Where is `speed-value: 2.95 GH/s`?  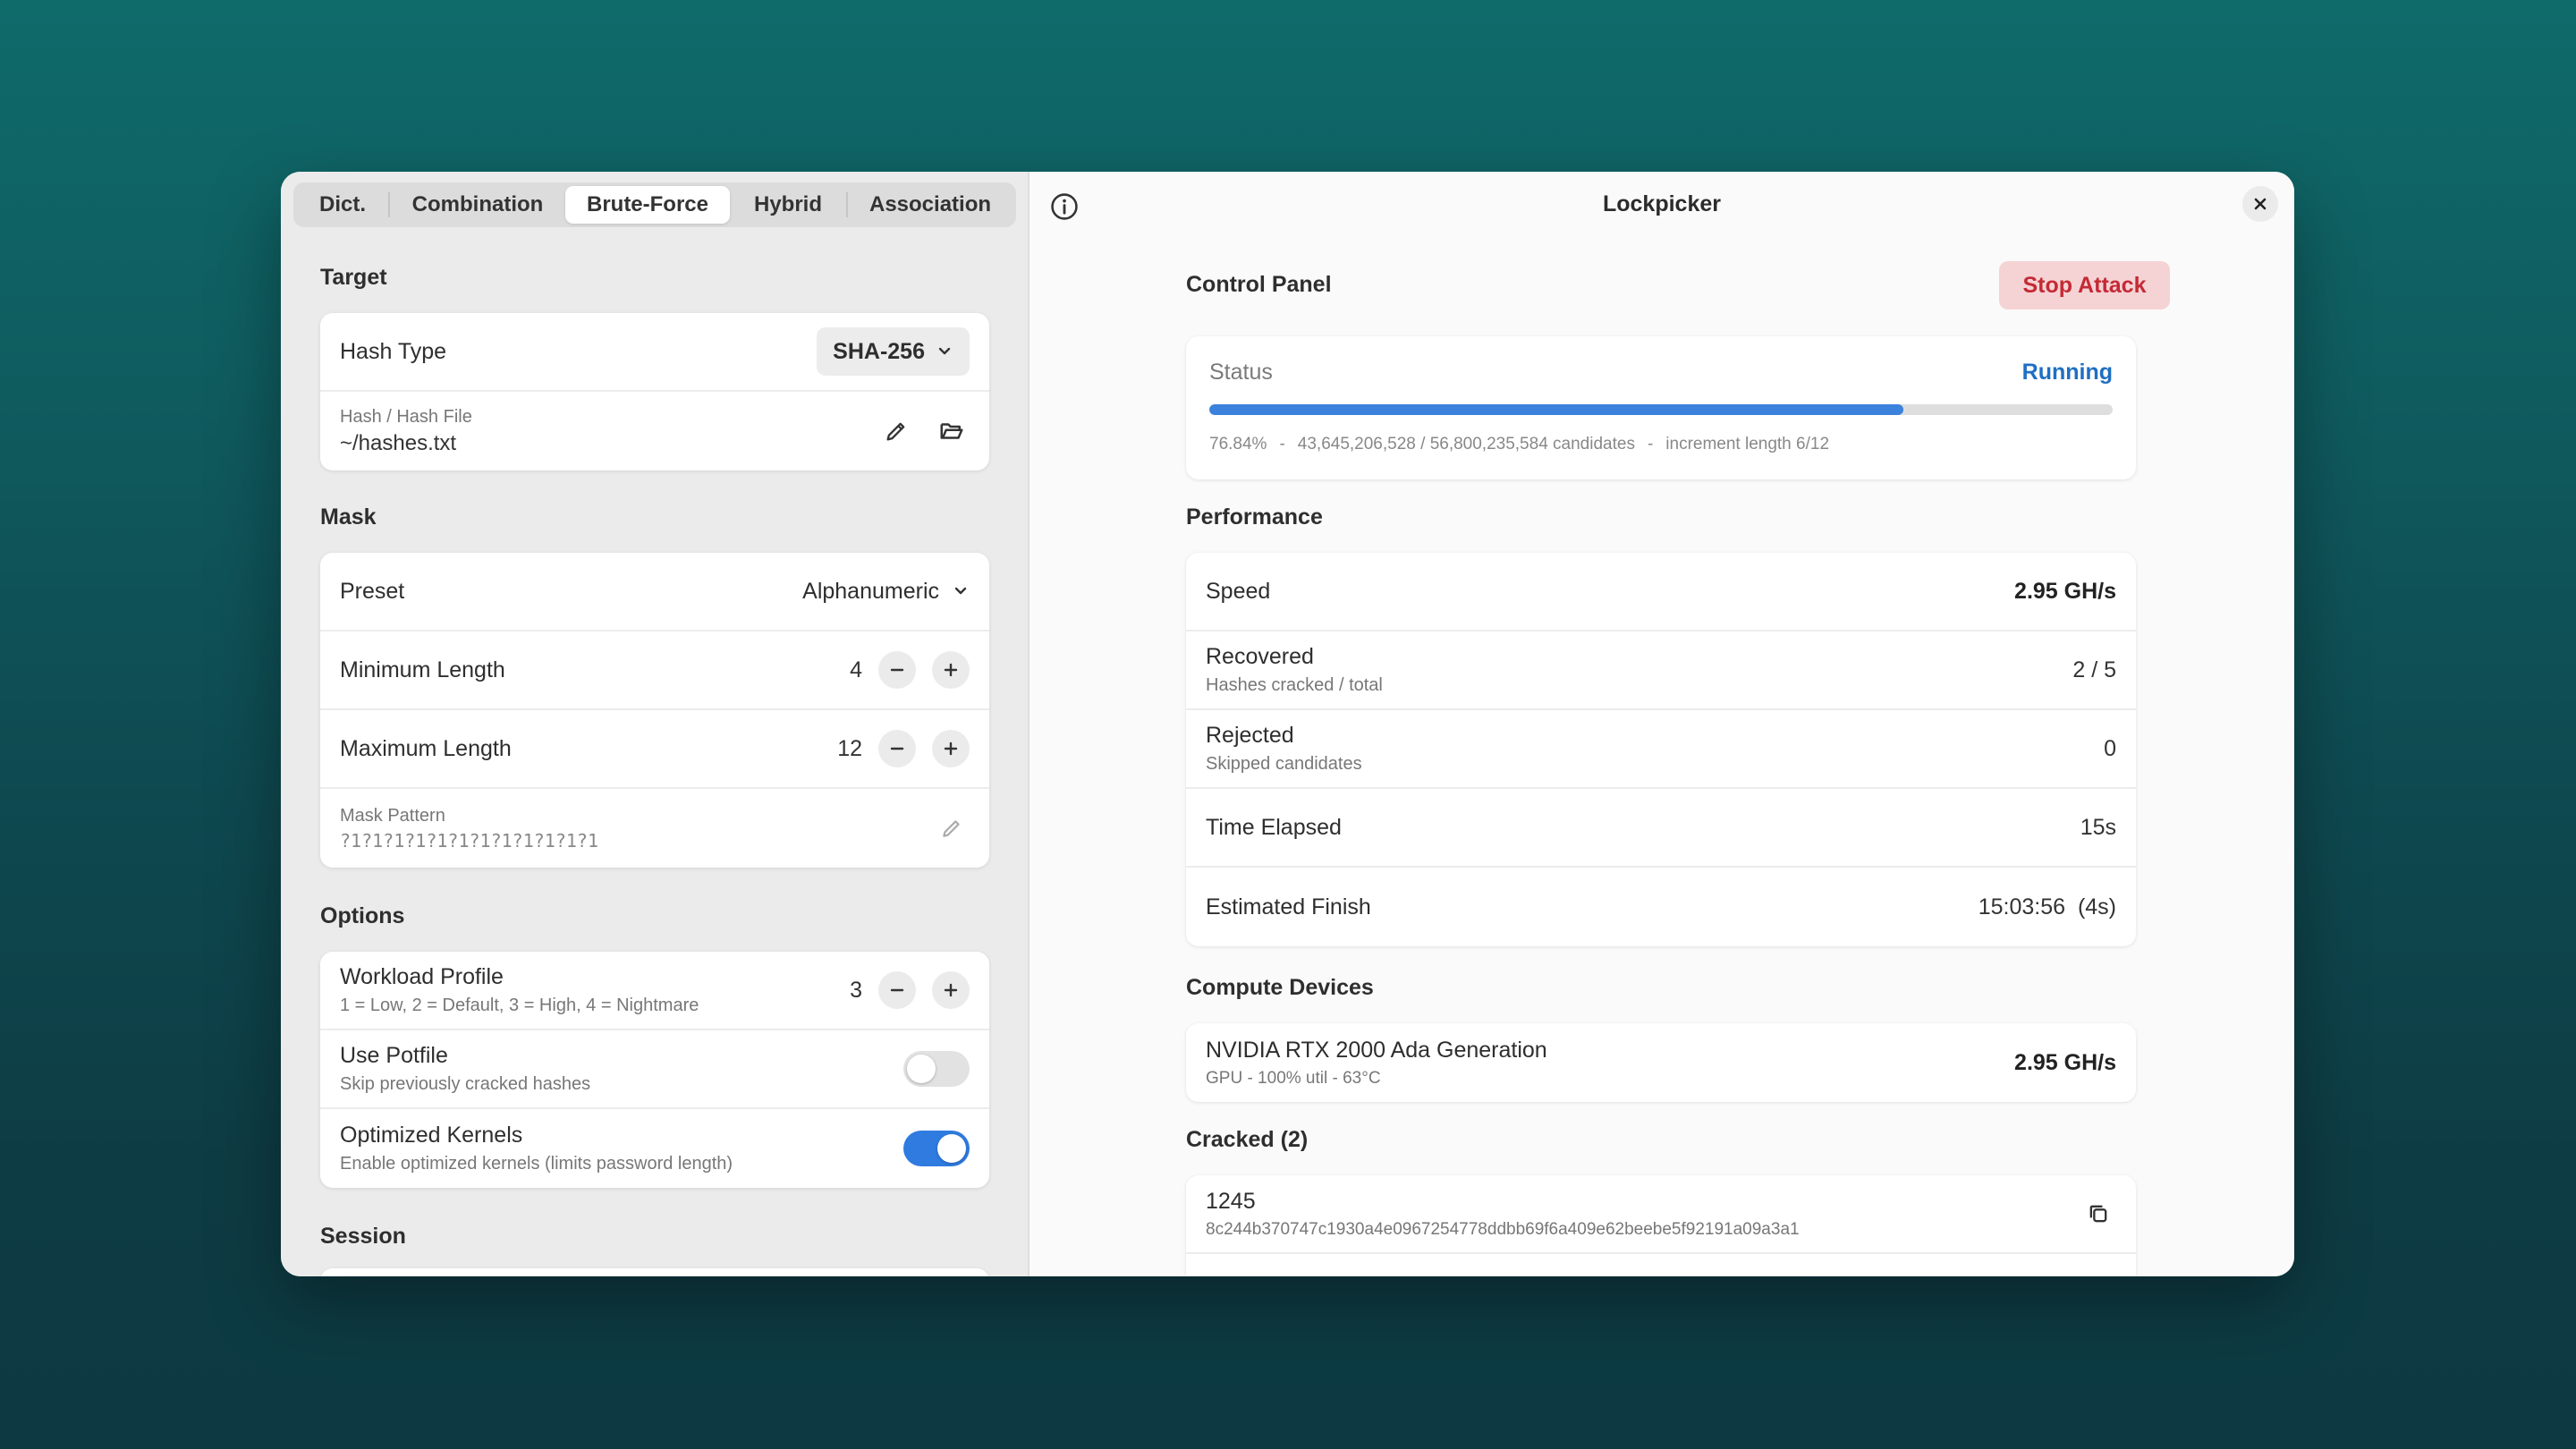 speed-value: 2.95 GH/s is located at coordinates (2065, 591).